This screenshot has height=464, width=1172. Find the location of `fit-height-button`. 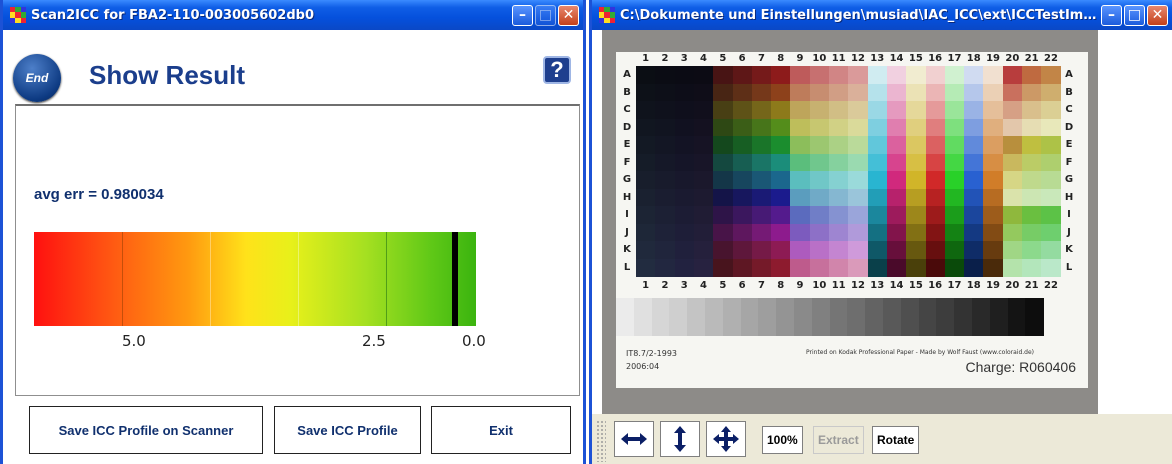

fit-height-button is located at coordinates (680, 439).